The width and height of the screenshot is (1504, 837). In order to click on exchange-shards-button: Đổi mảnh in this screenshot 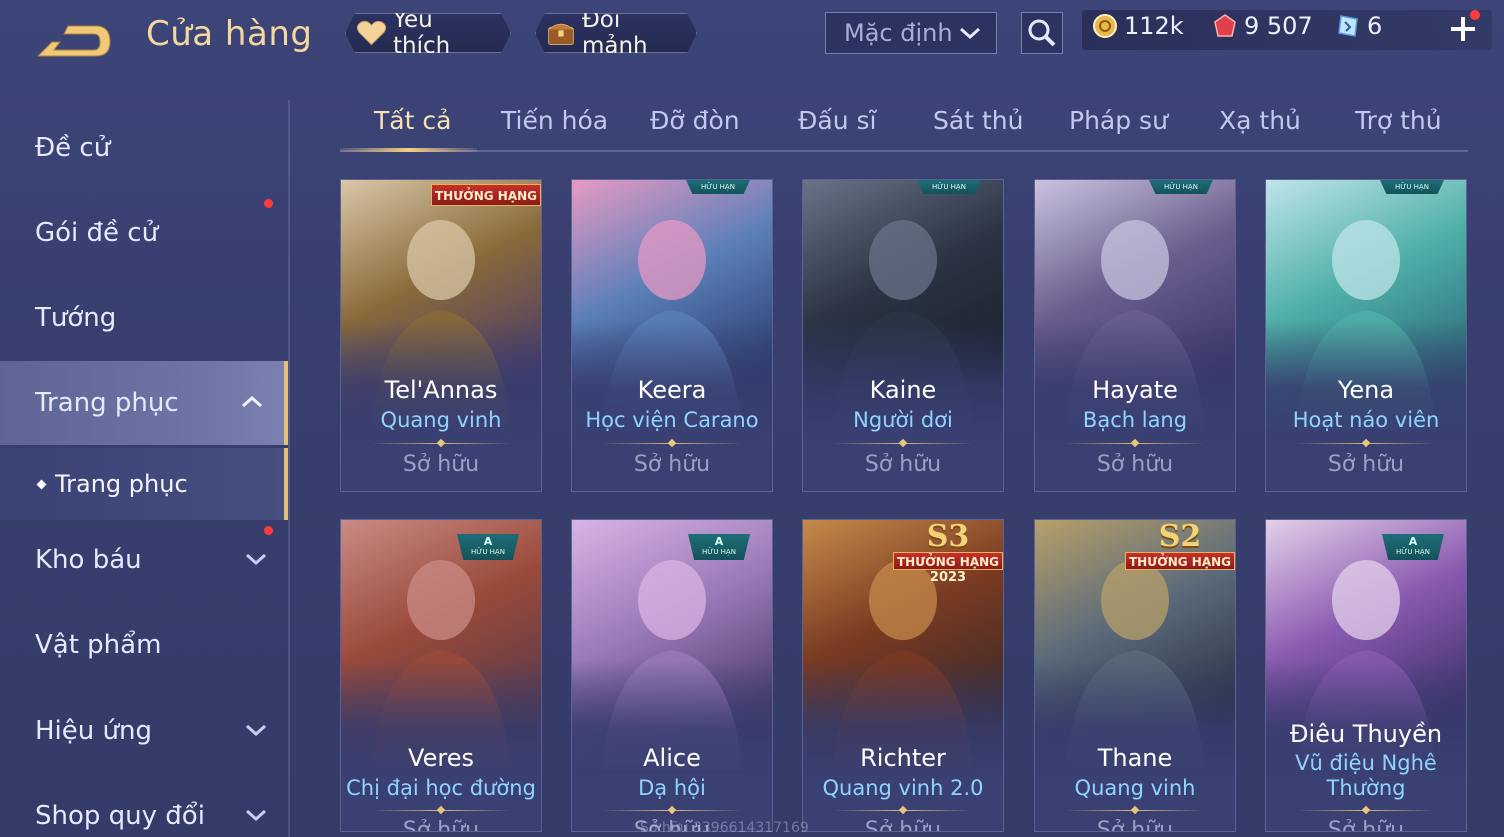, I will do `click(616, 33)`.